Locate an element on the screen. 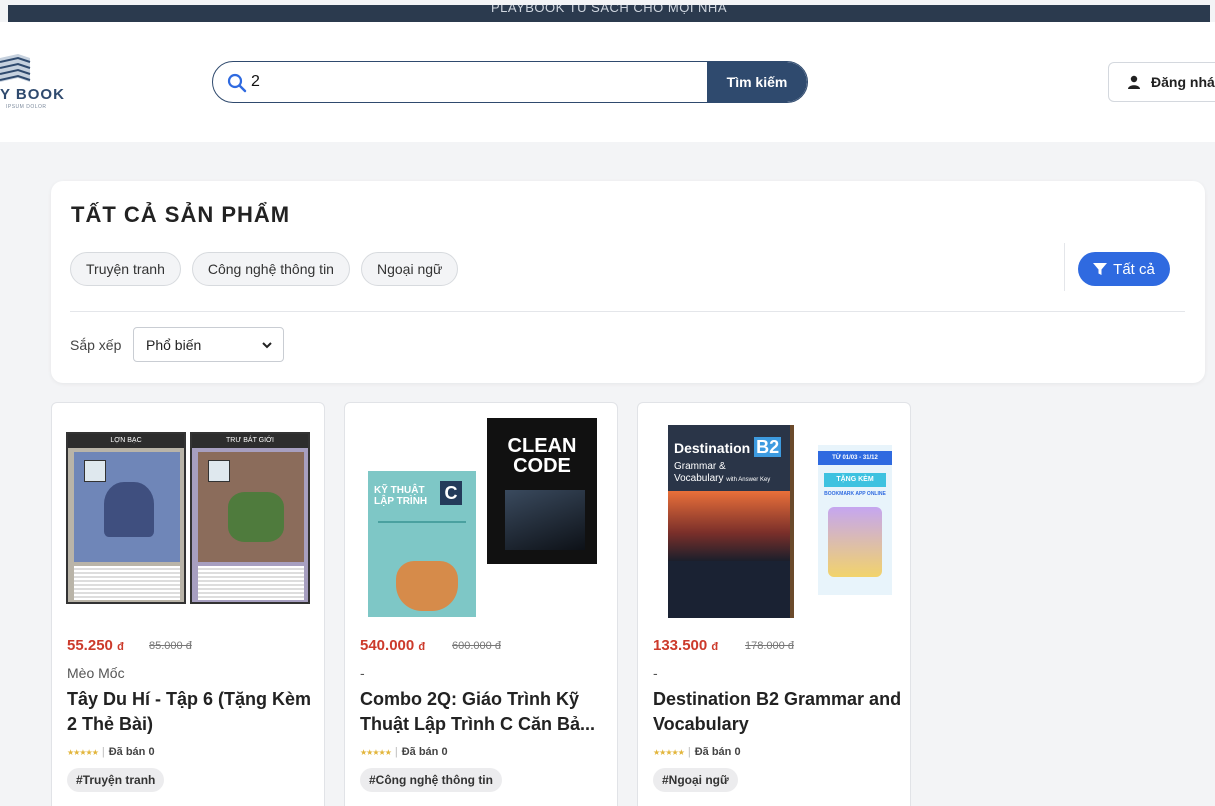 This screenshot has height=806, width=1215. product-old-price: 178.000 đ is located at coordinates (769, 646).